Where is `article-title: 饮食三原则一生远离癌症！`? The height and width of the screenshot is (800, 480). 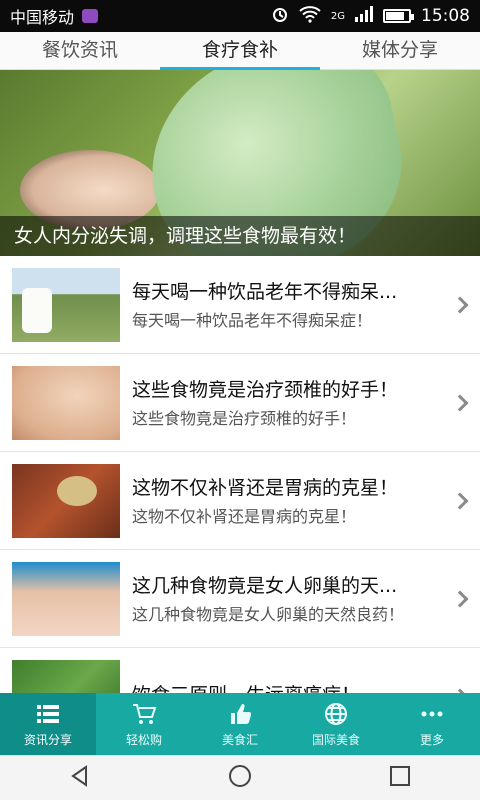
article-title: 饮食三原则一生远离癌症！ is located at coordinates (285, 686).